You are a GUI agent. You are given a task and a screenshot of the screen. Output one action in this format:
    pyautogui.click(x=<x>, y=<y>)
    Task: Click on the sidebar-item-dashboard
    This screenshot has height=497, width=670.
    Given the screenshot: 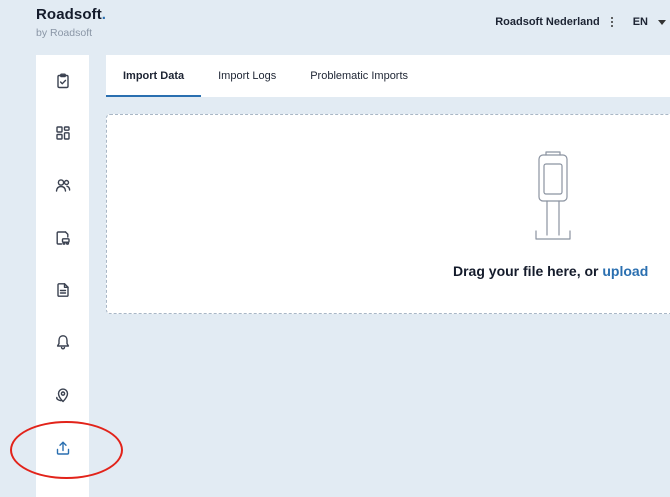 What is the action you would take?
    pyautogui.click(x=62, y=133)
    